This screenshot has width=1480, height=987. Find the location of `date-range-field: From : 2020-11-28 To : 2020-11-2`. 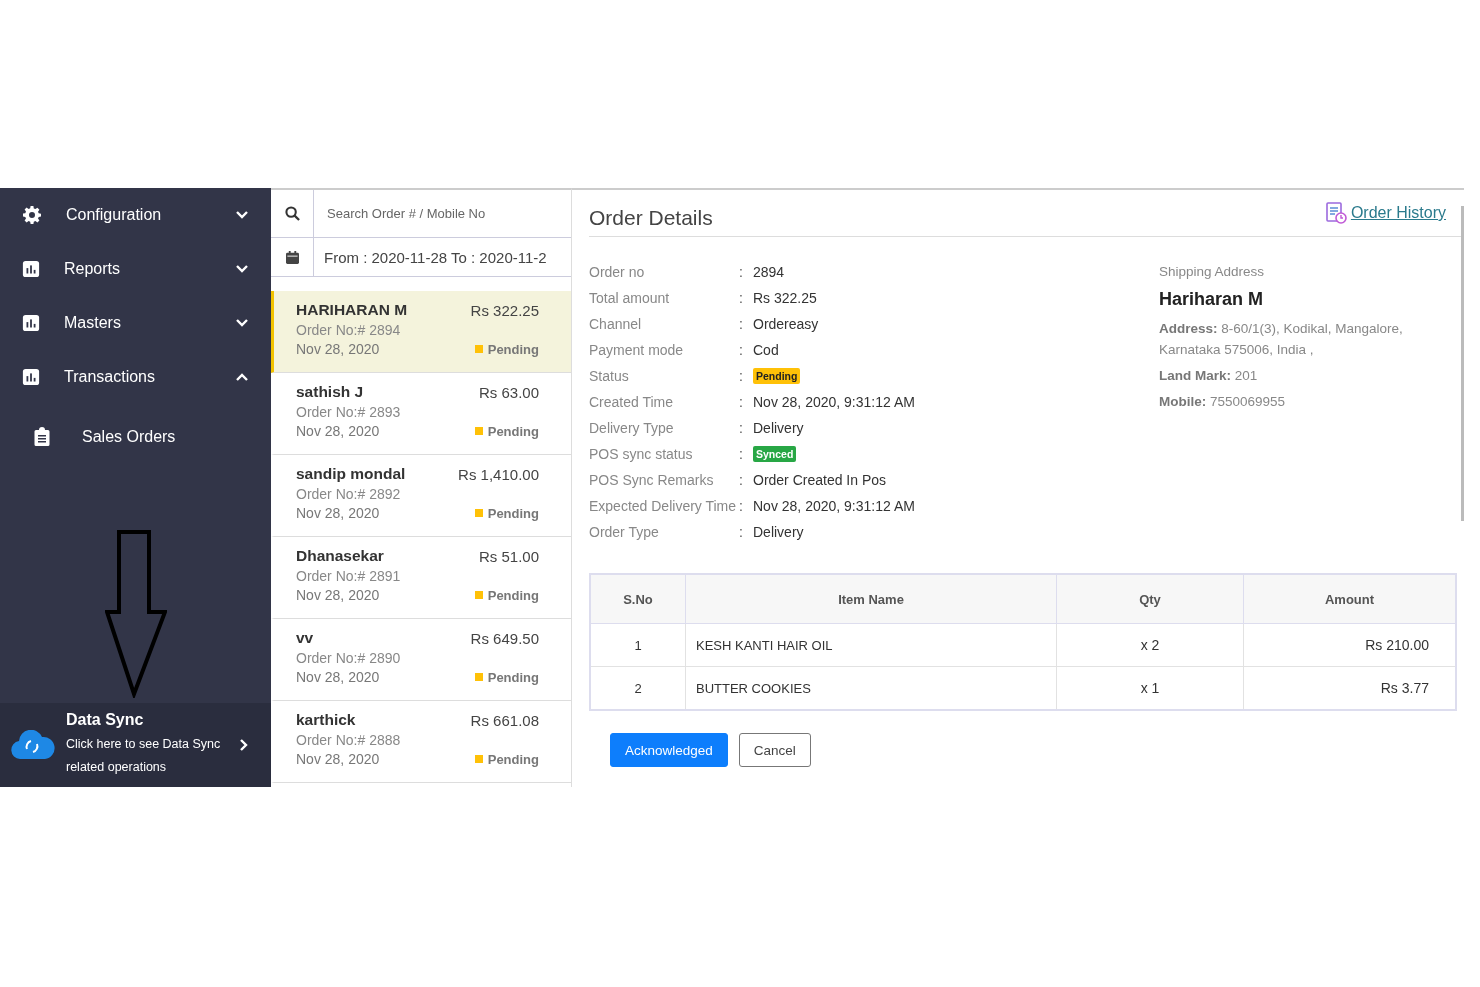

date-range-field: From : 2020-11-28 To : 2020-11-2 is located at coordinates (421, 257).